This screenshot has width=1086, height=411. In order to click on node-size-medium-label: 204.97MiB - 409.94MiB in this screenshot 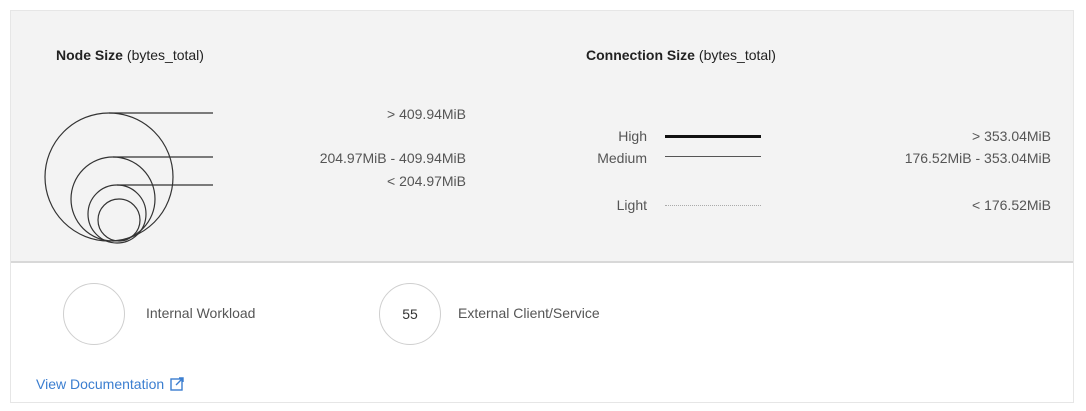, I will do `click(392, 158)`.